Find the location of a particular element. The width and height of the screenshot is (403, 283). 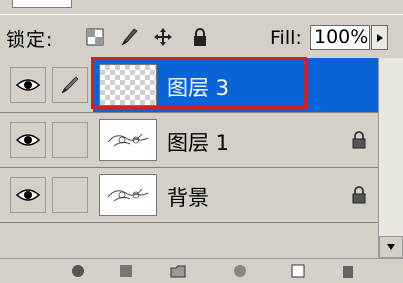

layer-name: 背景 is located at coordinates (188, 198).